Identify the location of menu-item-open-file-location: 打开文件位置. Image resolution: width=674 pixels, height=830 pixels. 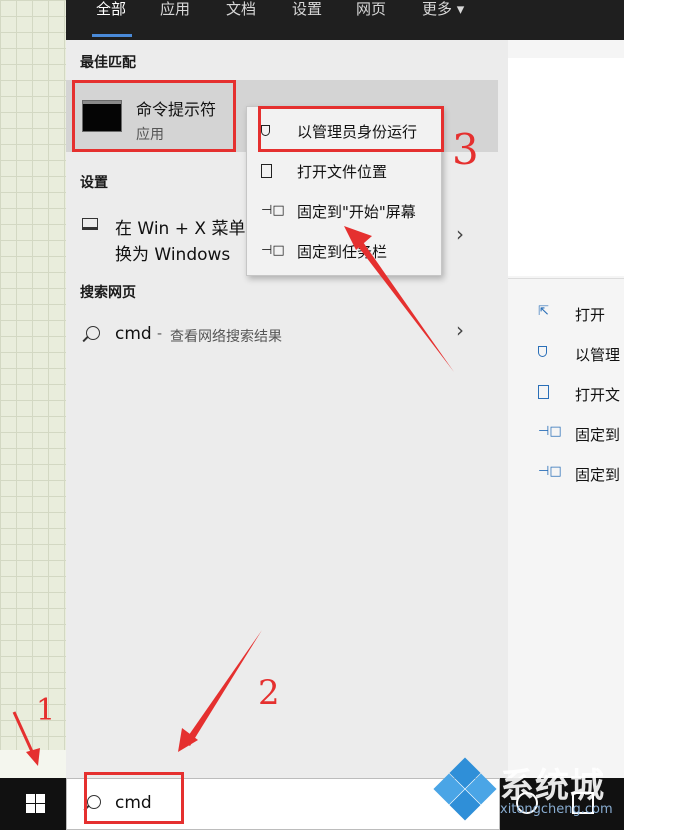
(344, 171).